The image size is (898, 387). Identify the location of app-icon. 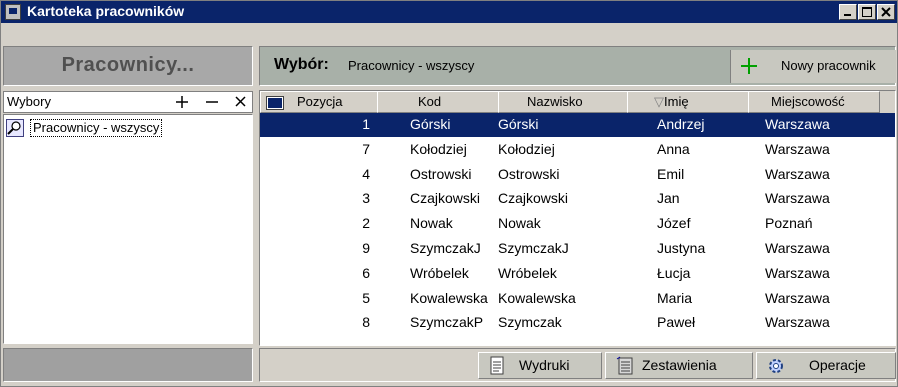
(13, 12).